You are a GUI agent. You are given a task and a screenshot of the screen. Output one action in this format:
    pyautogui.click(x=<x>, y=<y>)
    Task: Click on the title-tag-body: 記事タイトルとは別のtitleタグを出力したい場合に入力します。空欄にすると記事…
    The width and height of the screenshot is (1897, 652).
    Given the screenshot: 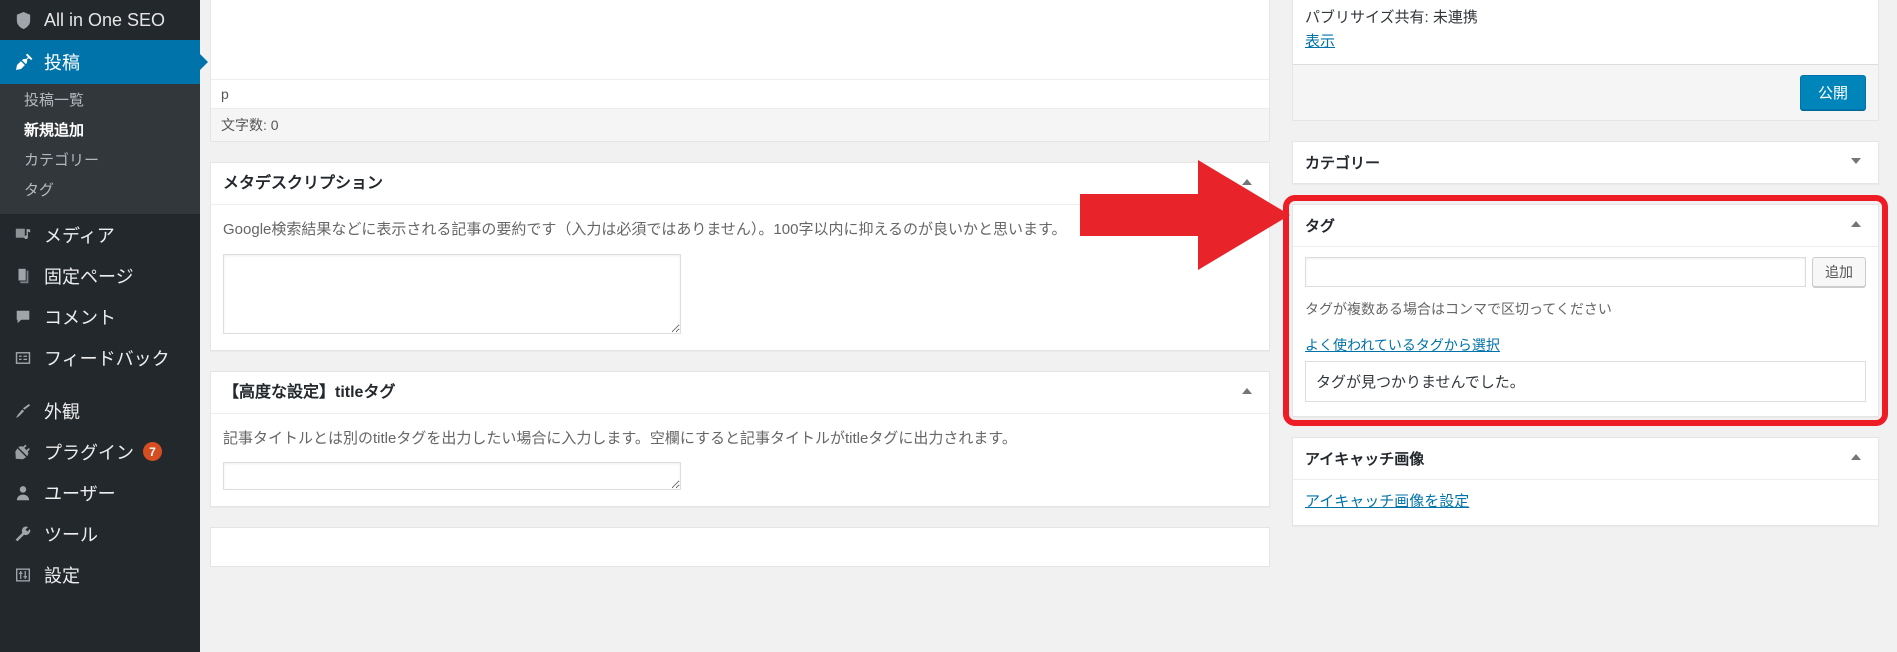 What is the action you would take?
    pyautogui.click(x=740, y=460)
    